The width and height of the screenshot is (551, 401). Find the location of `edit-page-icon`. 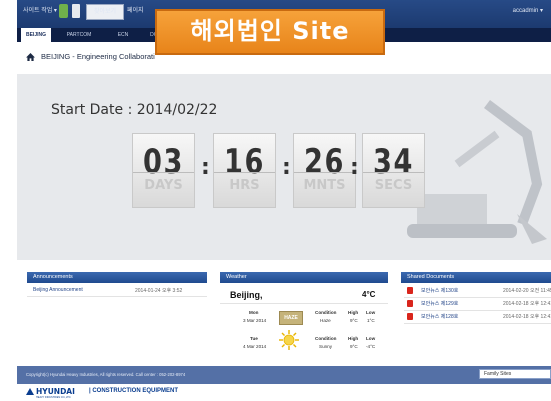

edit-page-icon is located at coordinates (76, 11).